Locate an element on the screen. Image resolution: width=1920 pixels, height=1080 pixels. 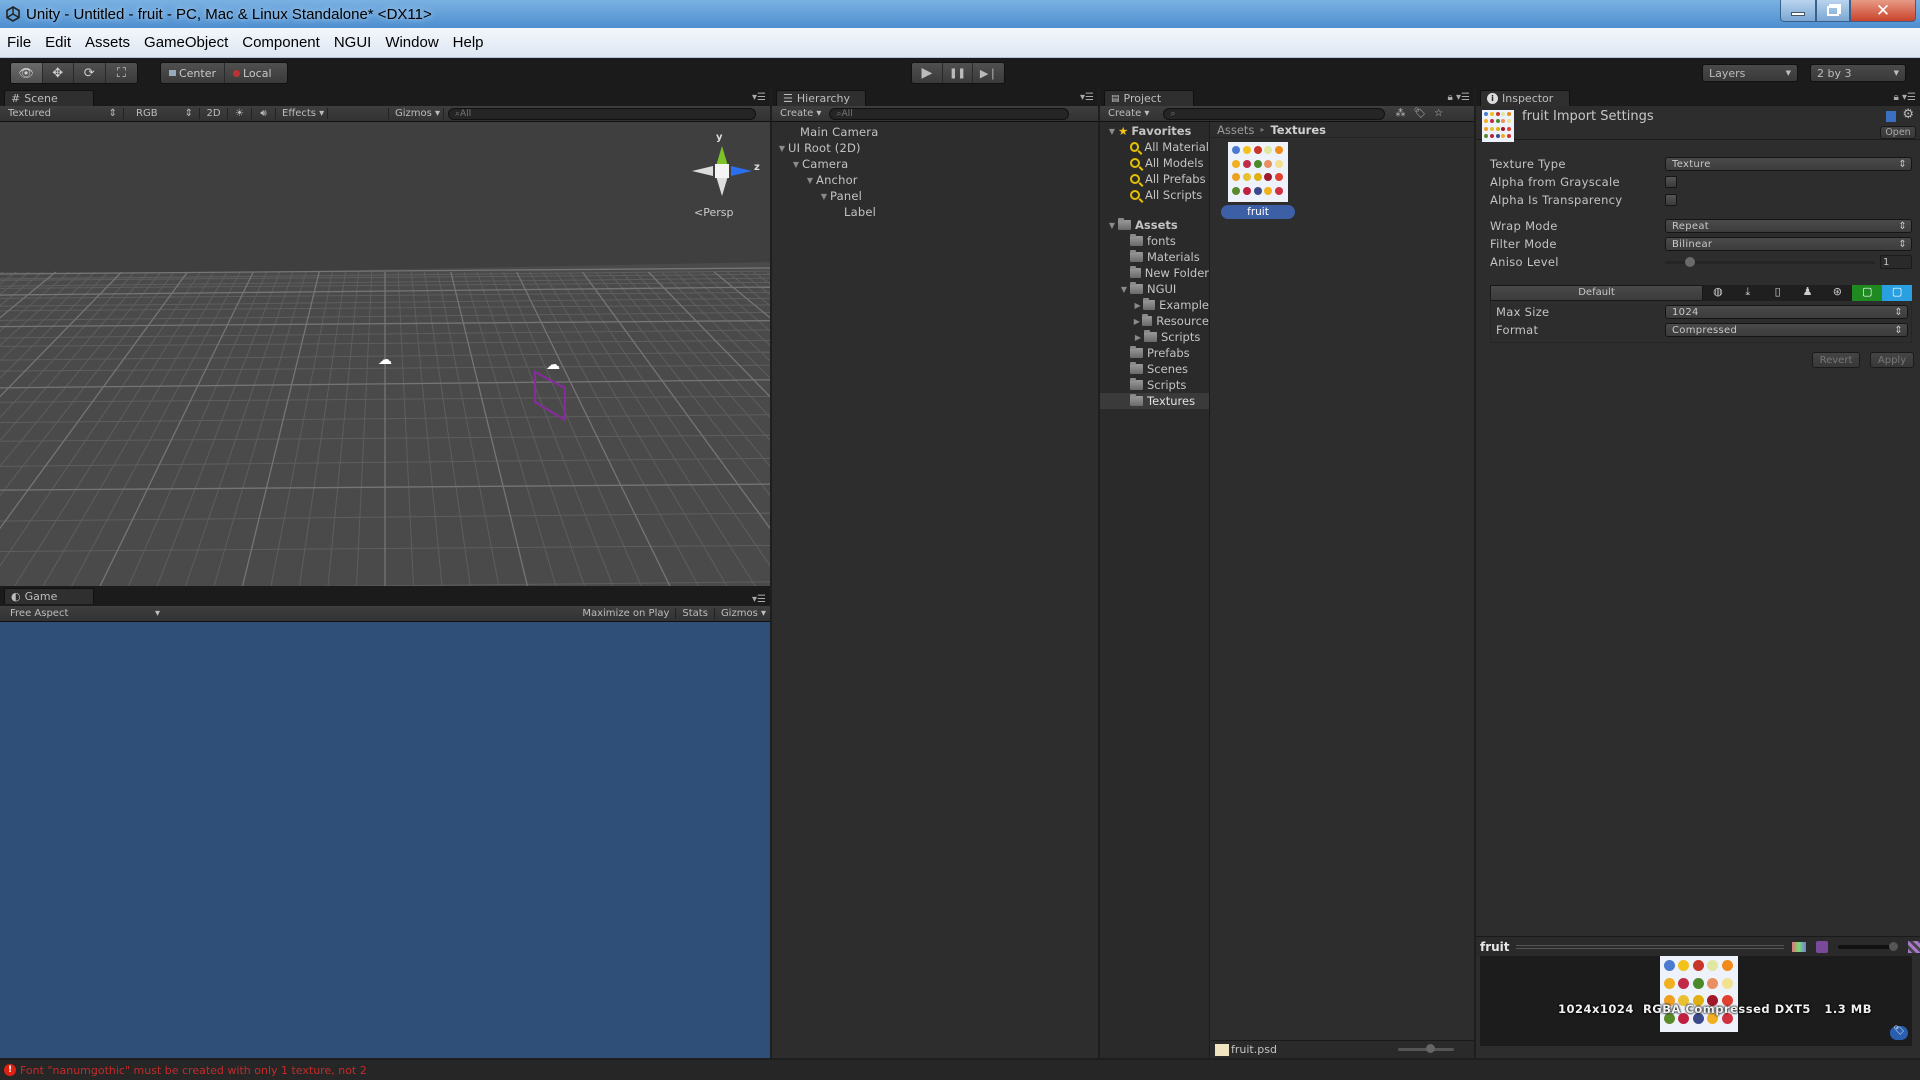
breadcrumb-assets: Assets is located at coordinates (1235, 130).